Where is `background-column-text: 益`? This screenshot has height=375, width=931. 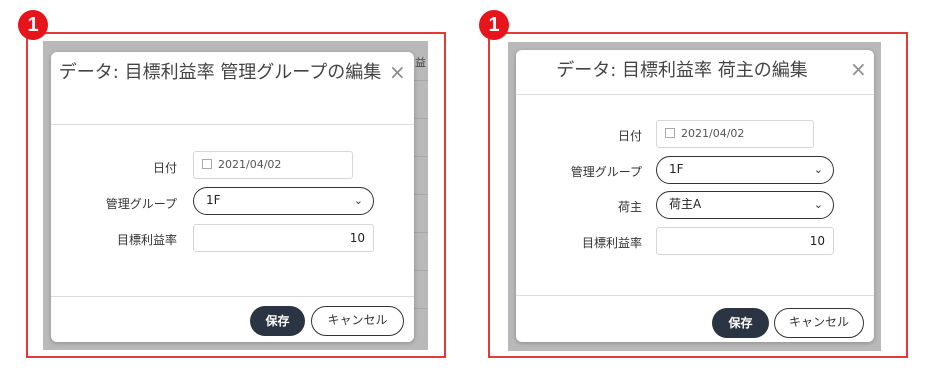
background-column-text: 益 is located at coordinates (420, 62).